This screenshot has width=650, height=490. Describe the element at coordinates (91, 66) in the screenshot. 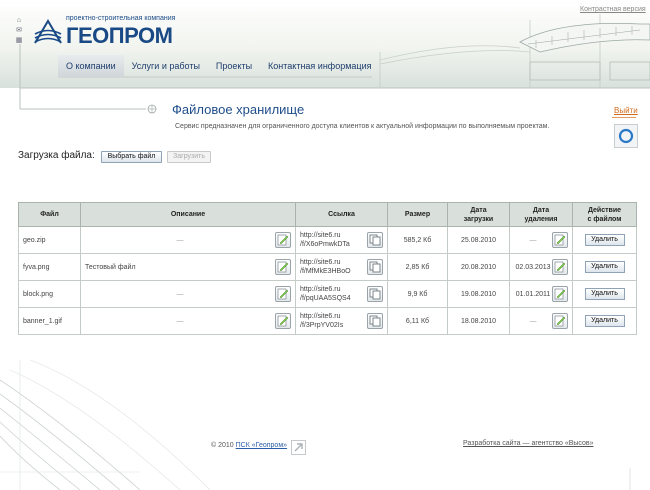

I see `nav-item-about: О компании` at that location.